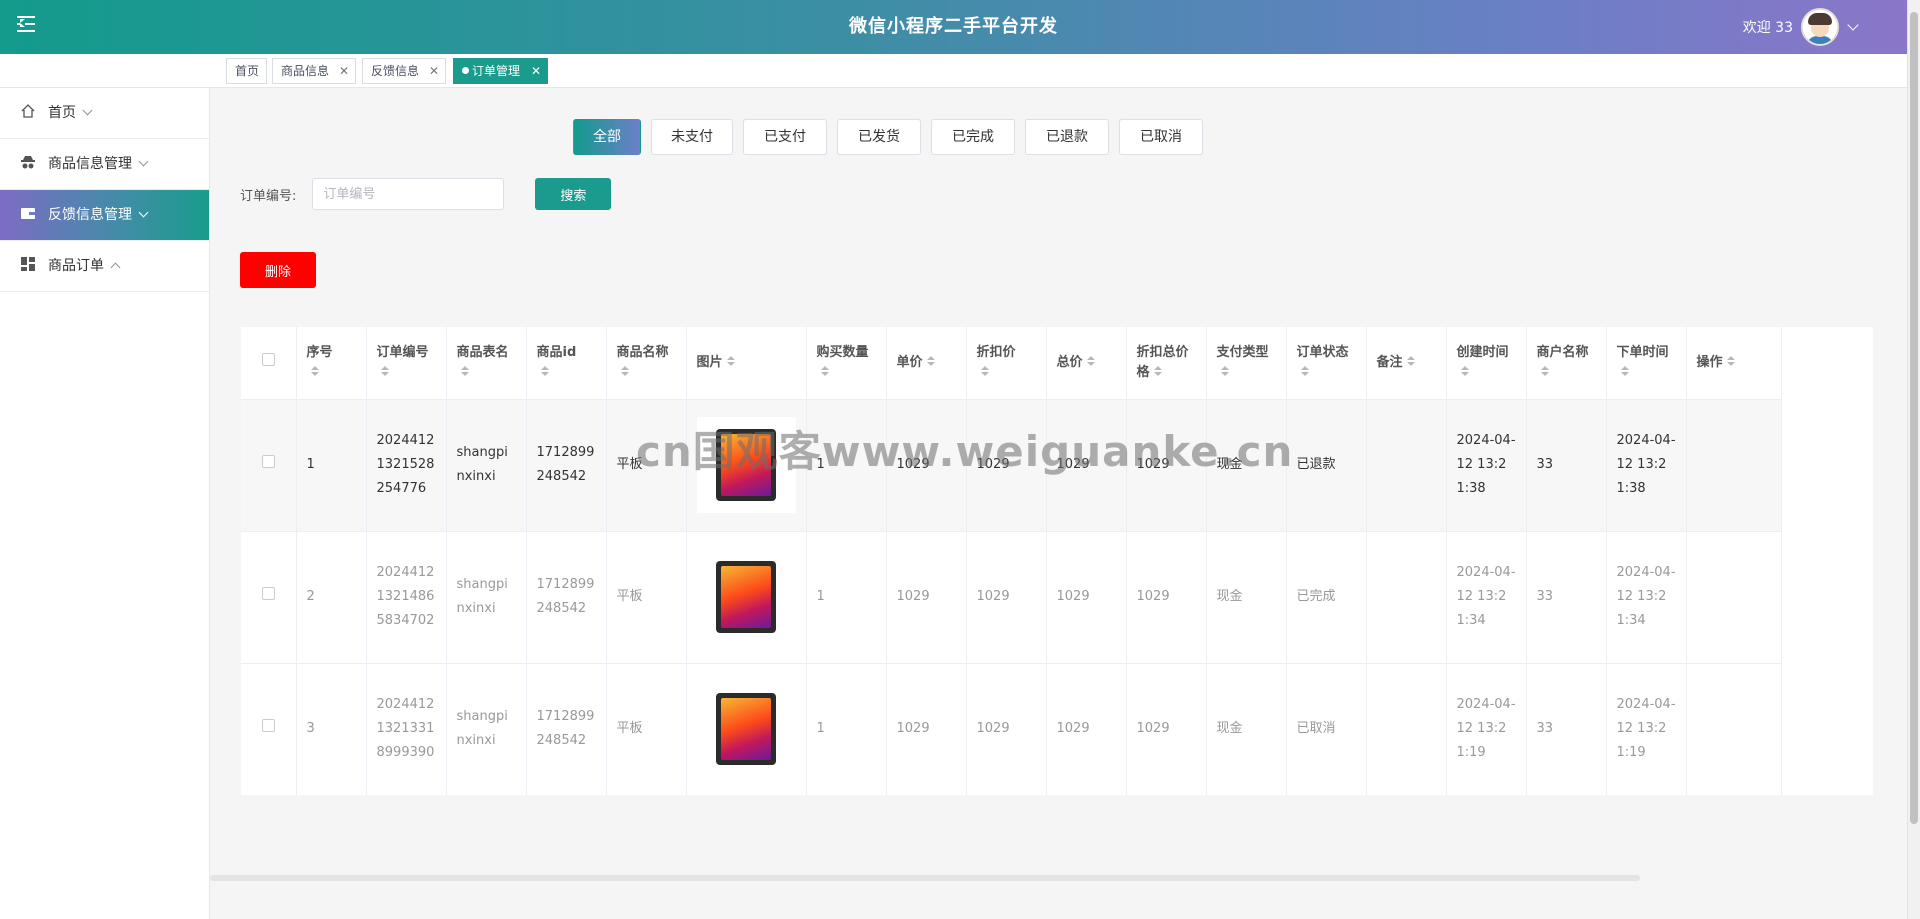 The height and width of the screenshot is (919, 1920). Describe the element at coordinates (28, 264) in the screenshot. I see `dashboard-icon` at that location.